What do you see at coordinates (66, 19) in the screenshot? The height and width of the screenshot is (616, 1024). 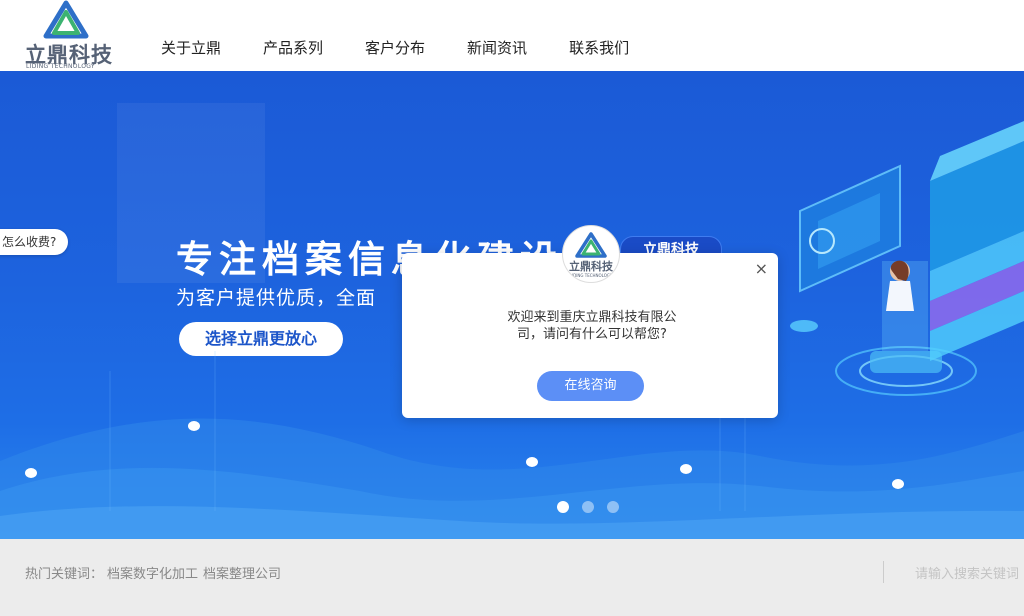 I see `logo-triangle-icon` at bounding box center [66, 19].